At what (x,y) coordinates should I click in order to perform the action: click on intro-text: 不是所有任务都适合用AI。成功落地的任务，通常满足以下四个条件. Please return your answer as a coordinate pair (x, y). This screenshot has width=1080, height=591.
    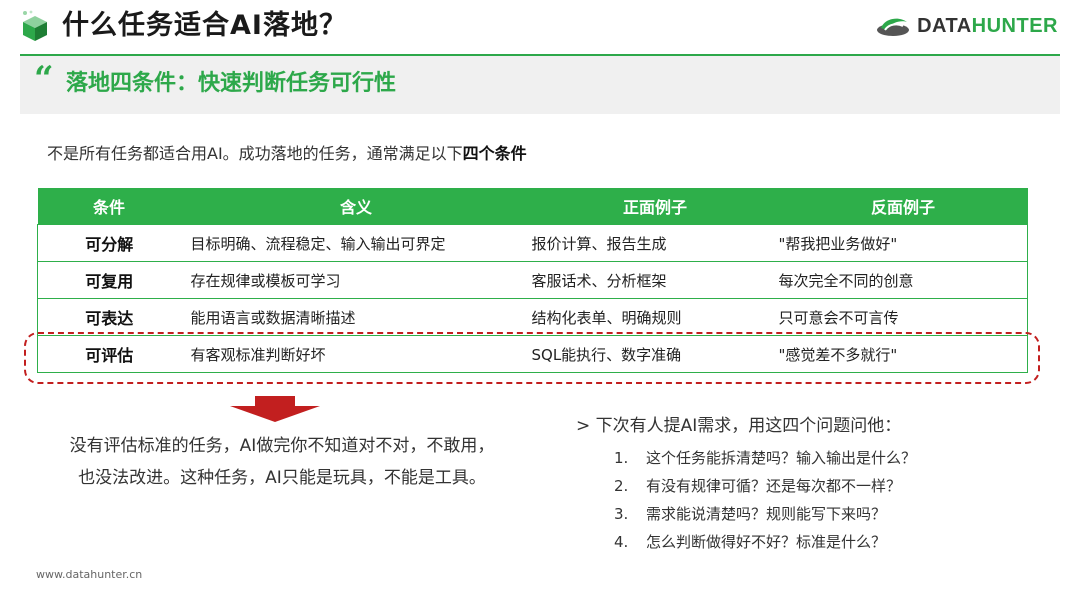
    Looking at the image, I should click on (287, 153).